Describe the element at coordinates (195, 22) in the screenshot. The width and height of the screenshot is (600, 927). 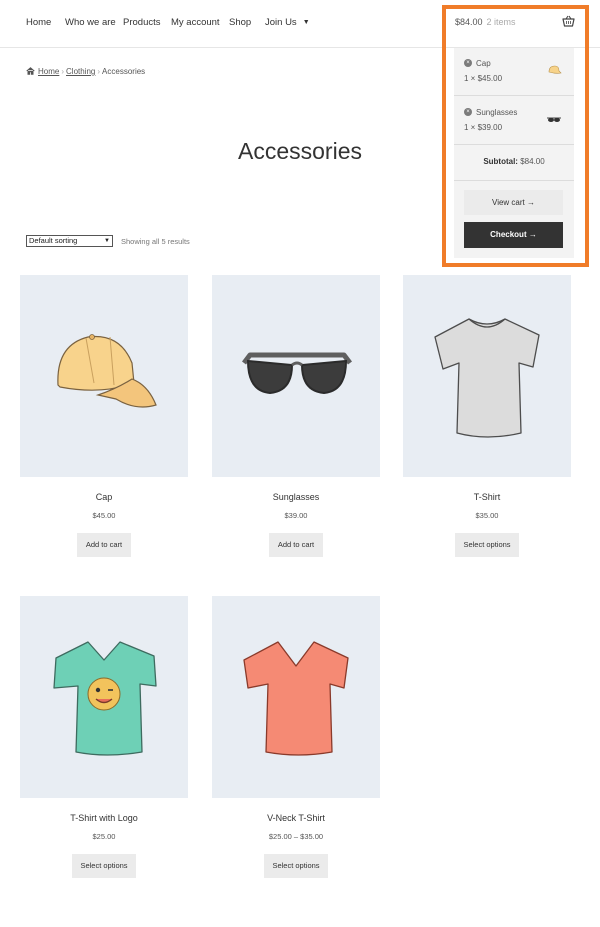
I see `nav-my-account: My account` at that location.